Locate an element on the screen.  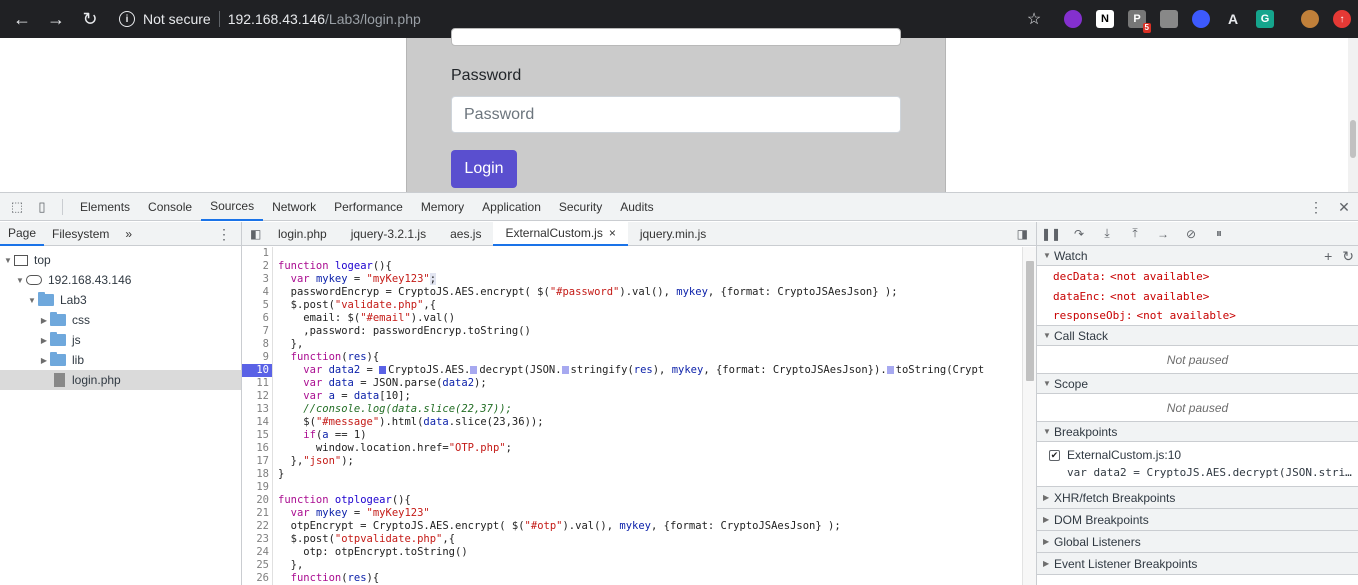
line-number: 11 is located at coordinates (257, 383).